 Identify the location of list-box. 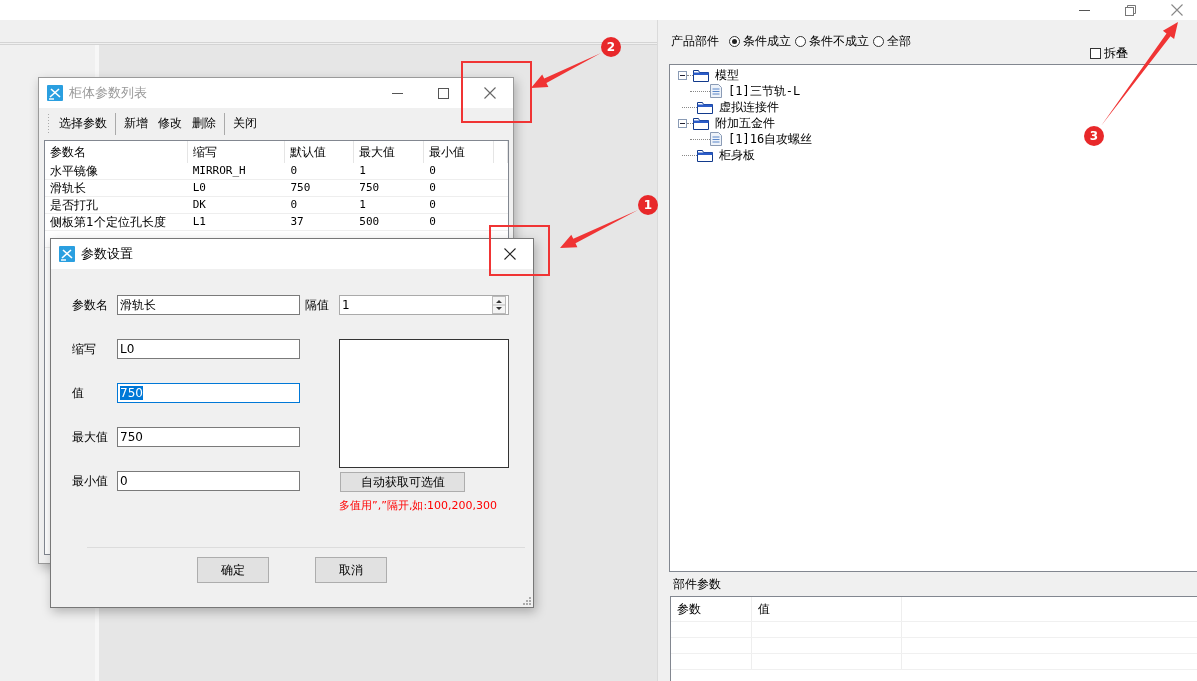
(424, 403).